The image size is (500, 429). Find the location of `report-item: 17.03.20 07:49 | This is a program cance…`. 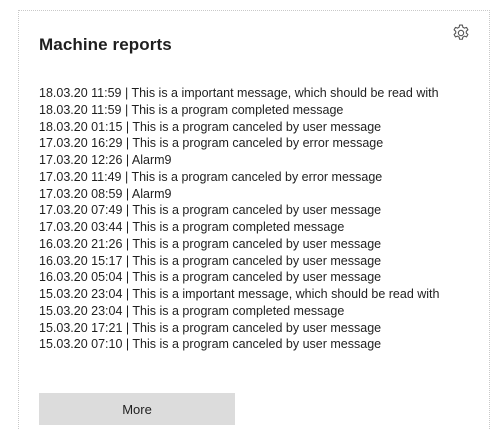

report-item: 17.03.20 07:49 | This is a program cance… is located at coordinates (210, 210).